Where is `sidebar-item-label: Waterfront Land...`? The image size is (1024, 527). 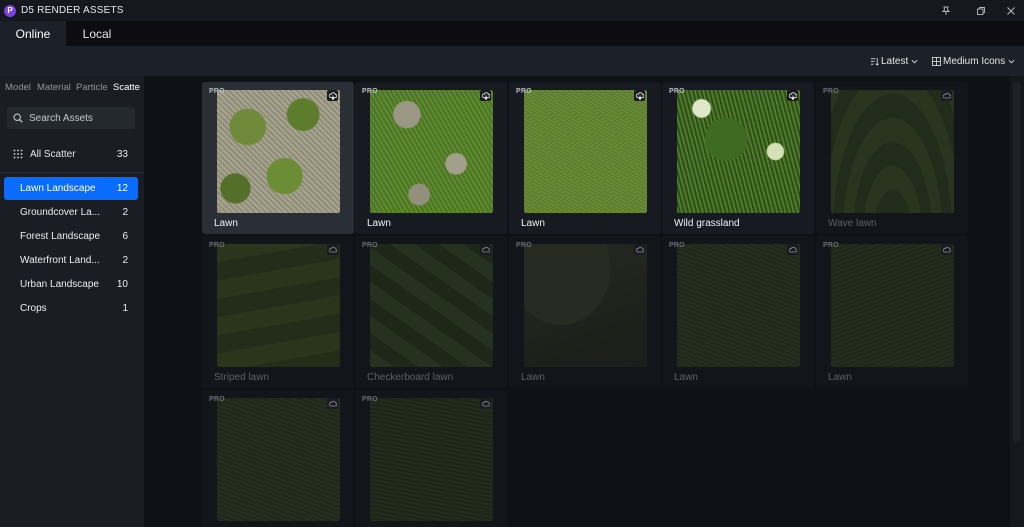
sidebar-item-label: Waterfront Land... is located at coordinates (60, 260).